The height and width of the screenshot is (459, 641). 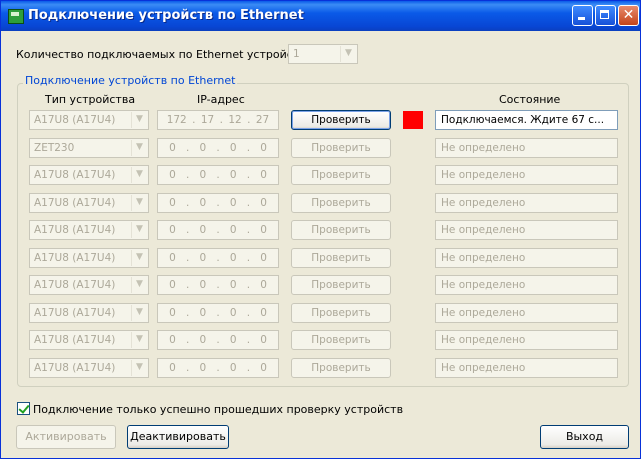 I want to click on only-verified-checkbox, so click(x=23, y=408).